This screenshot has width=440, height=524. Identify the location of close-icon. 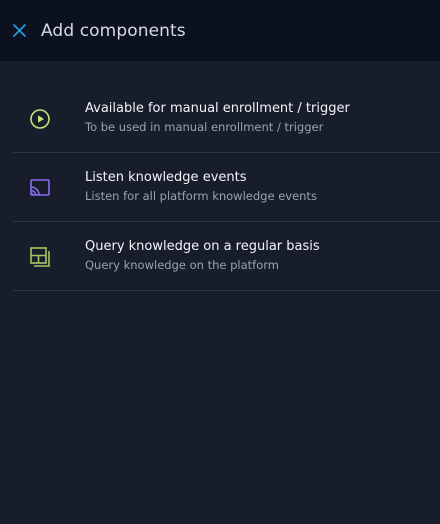
(19, 30).